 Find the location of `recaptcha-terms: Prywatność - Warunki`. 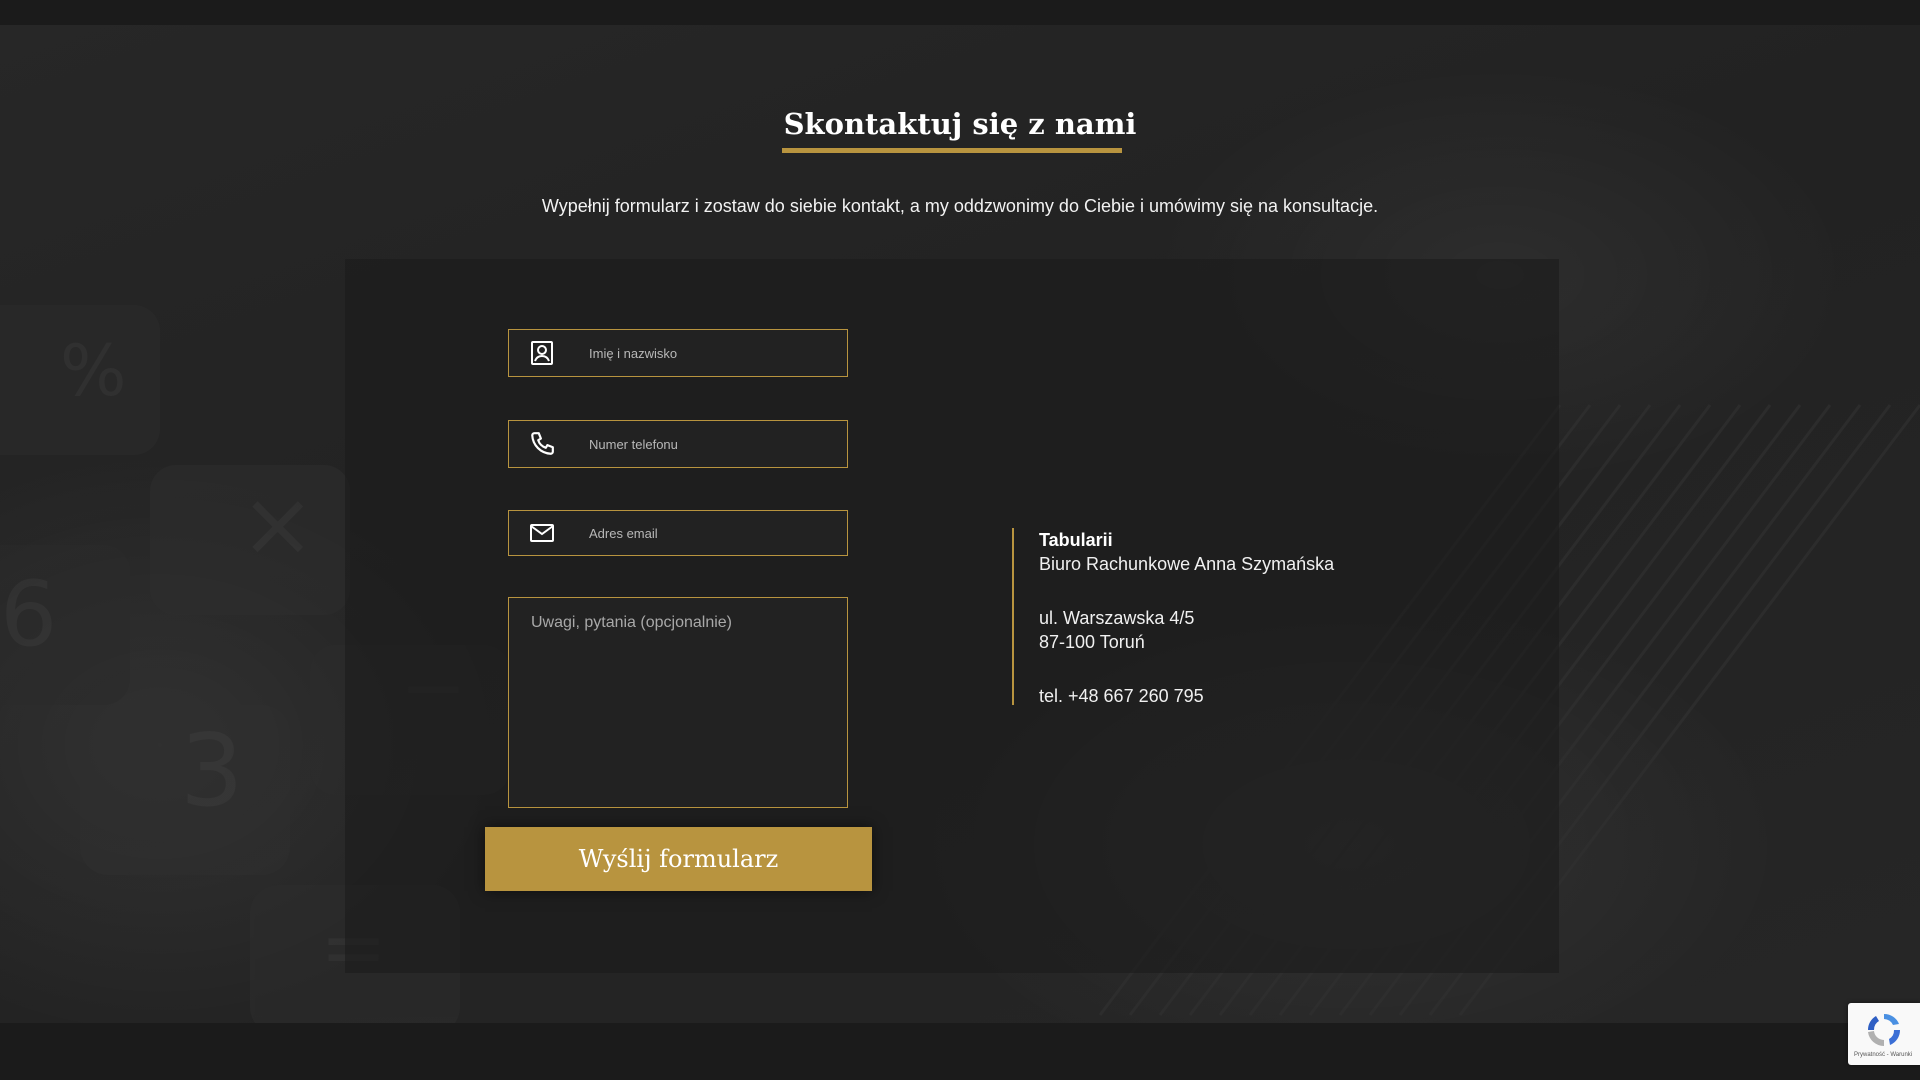

recaptcha-terms: Prywatność - Warunki is located at coordinates (1883, 1055).